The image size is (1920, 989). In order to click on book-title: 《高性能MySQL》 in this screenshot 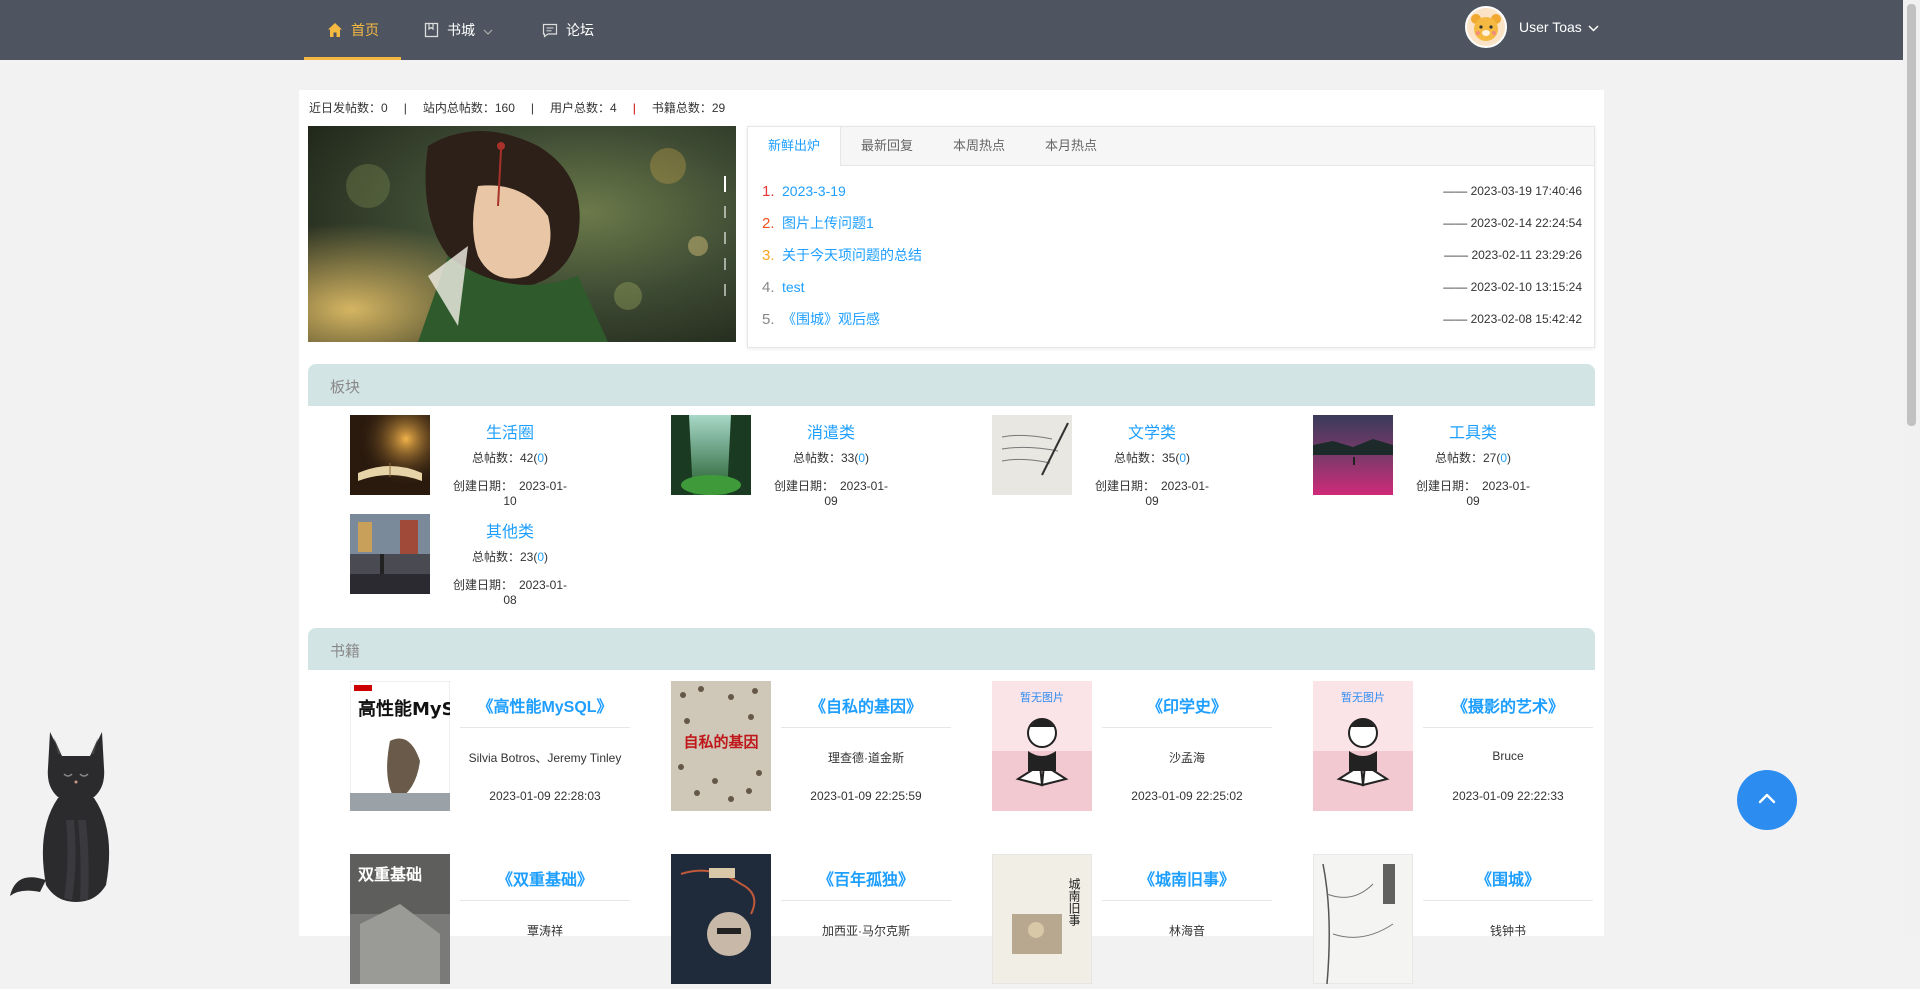, I will do `click(545, 710)`.